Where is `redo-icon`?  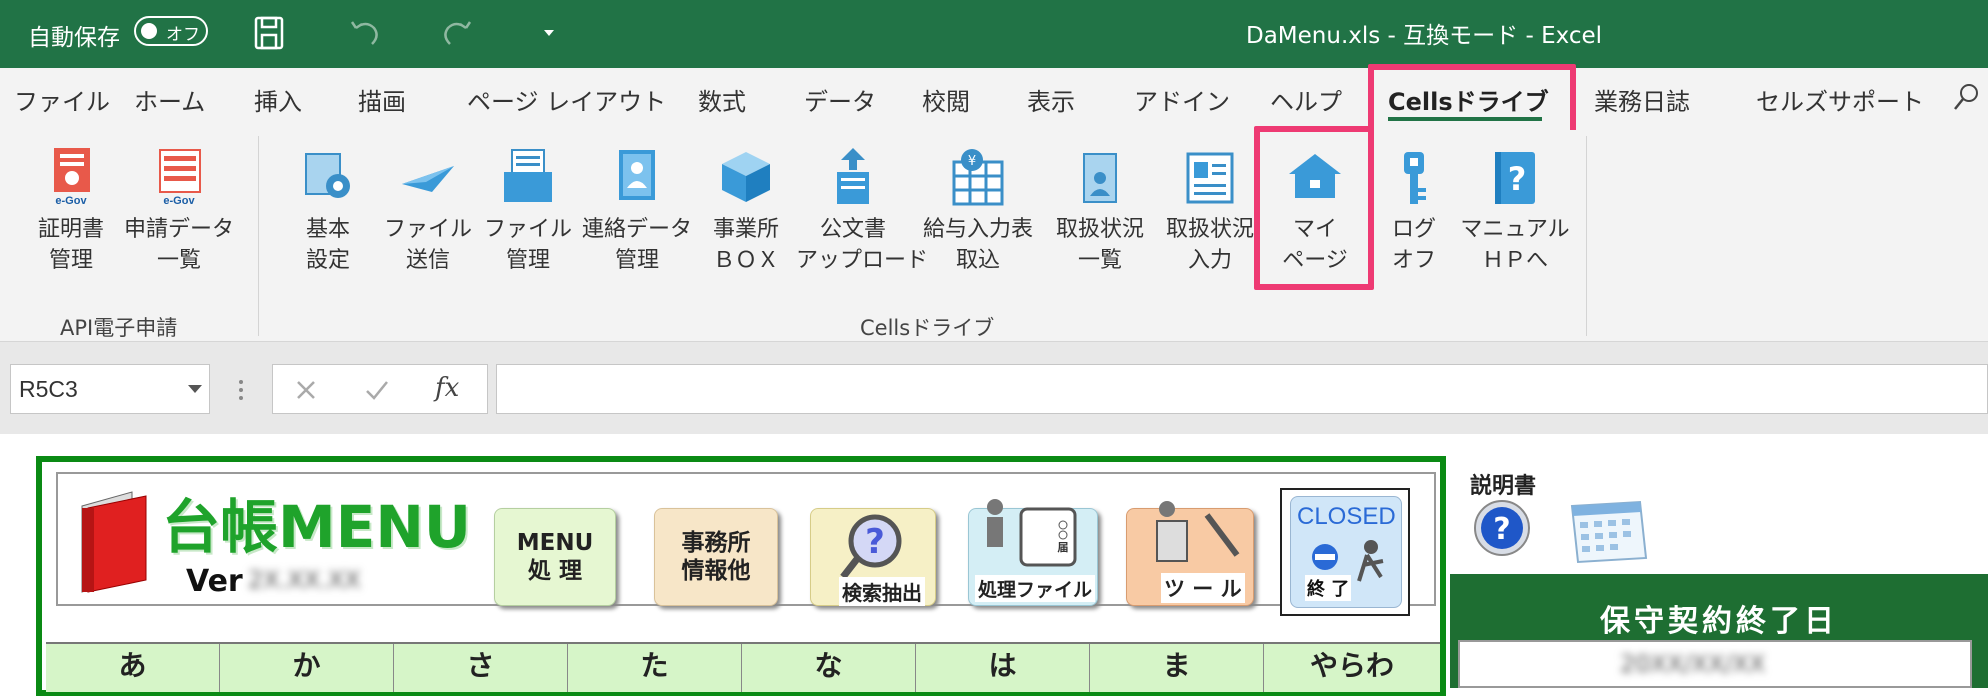 redo-icon is located at coordinates (457, 33).